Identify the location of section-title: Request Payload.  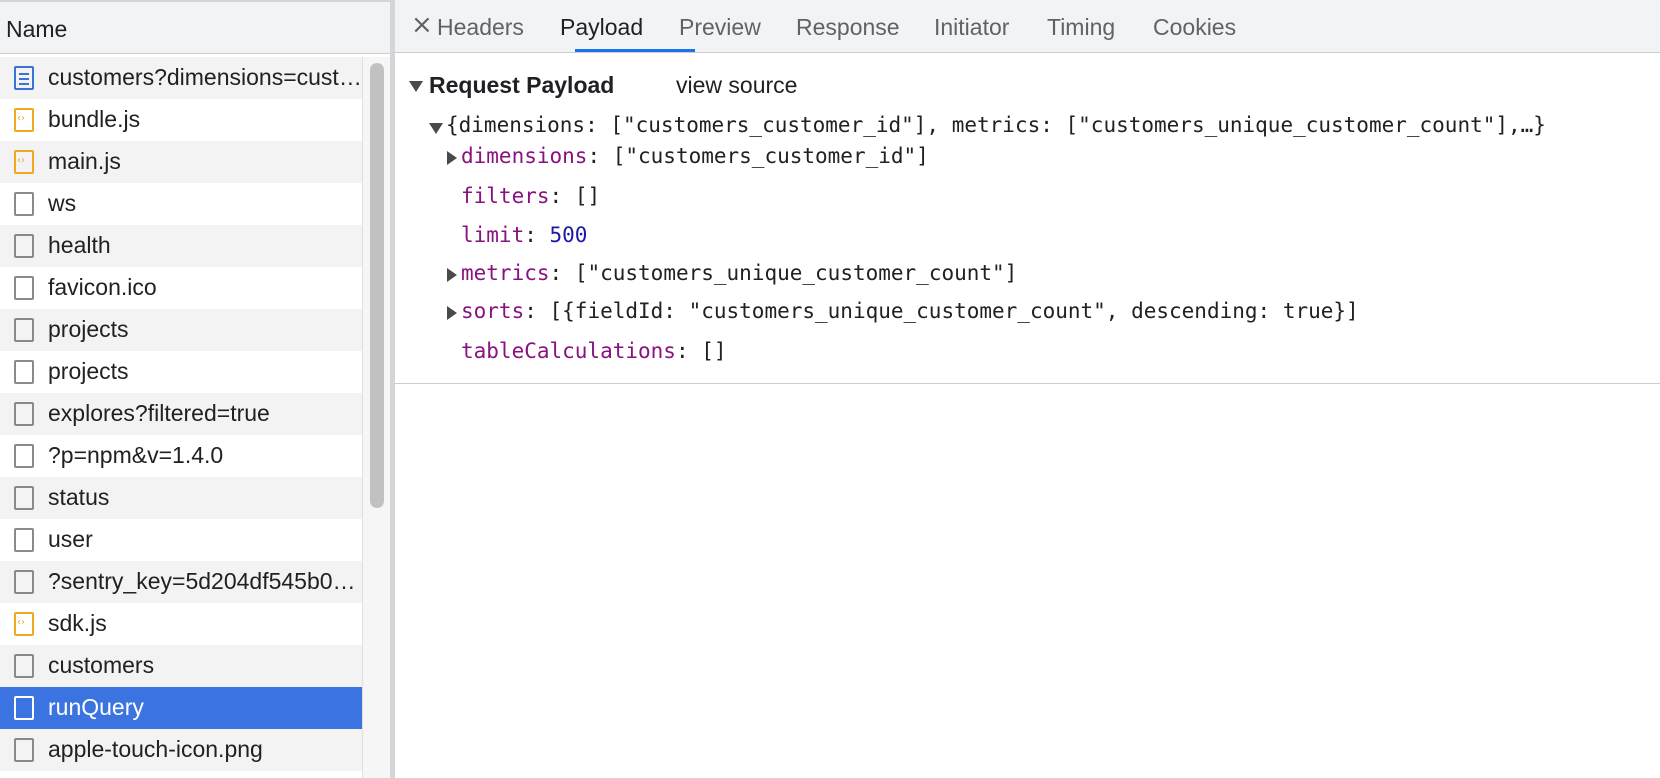
(522, 85).